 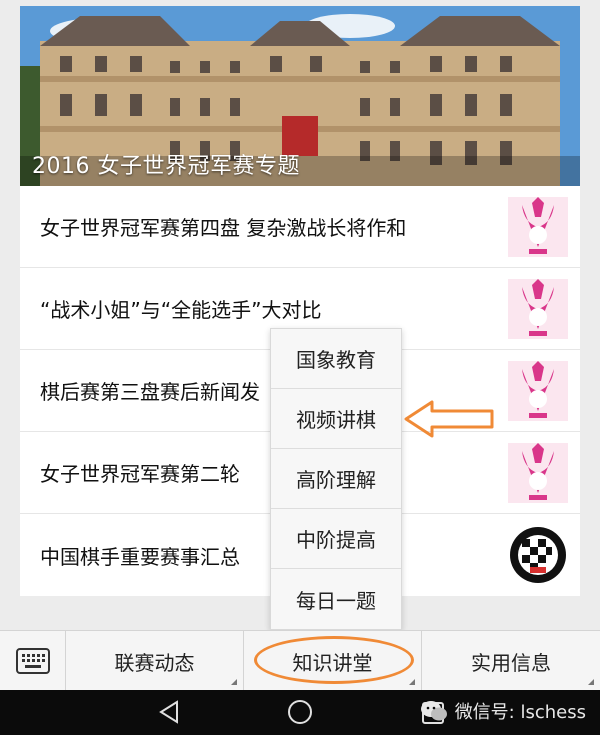 I want to click on news-item: 女子世界冠军赛第四盘 复杂激战长将作和, so click(x=300, y=227).